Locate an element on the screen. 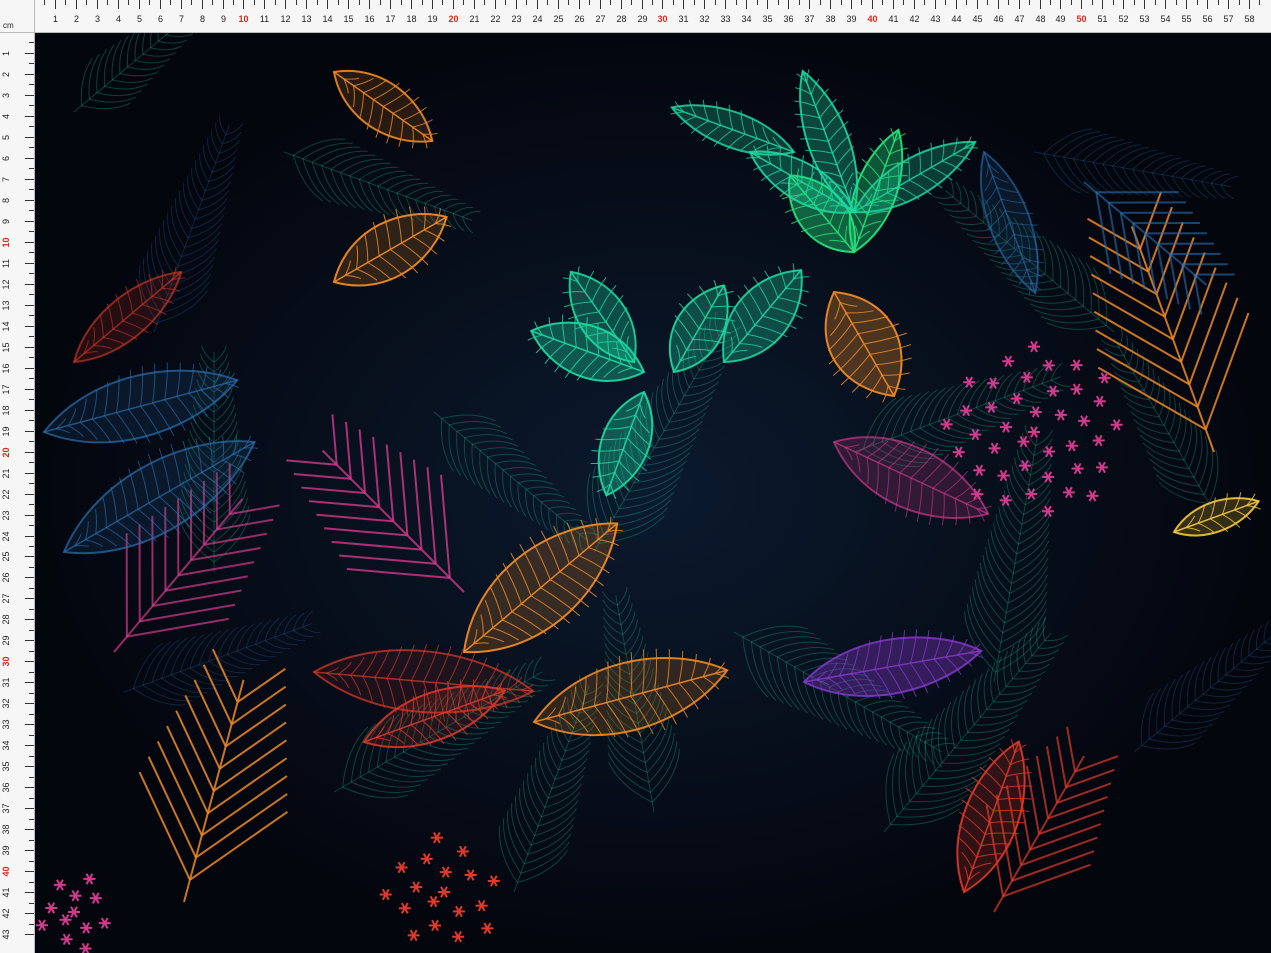 This screenshot has width=1271, height=953. ruler-tick-label: 44 is located at coordinates (956, 19).